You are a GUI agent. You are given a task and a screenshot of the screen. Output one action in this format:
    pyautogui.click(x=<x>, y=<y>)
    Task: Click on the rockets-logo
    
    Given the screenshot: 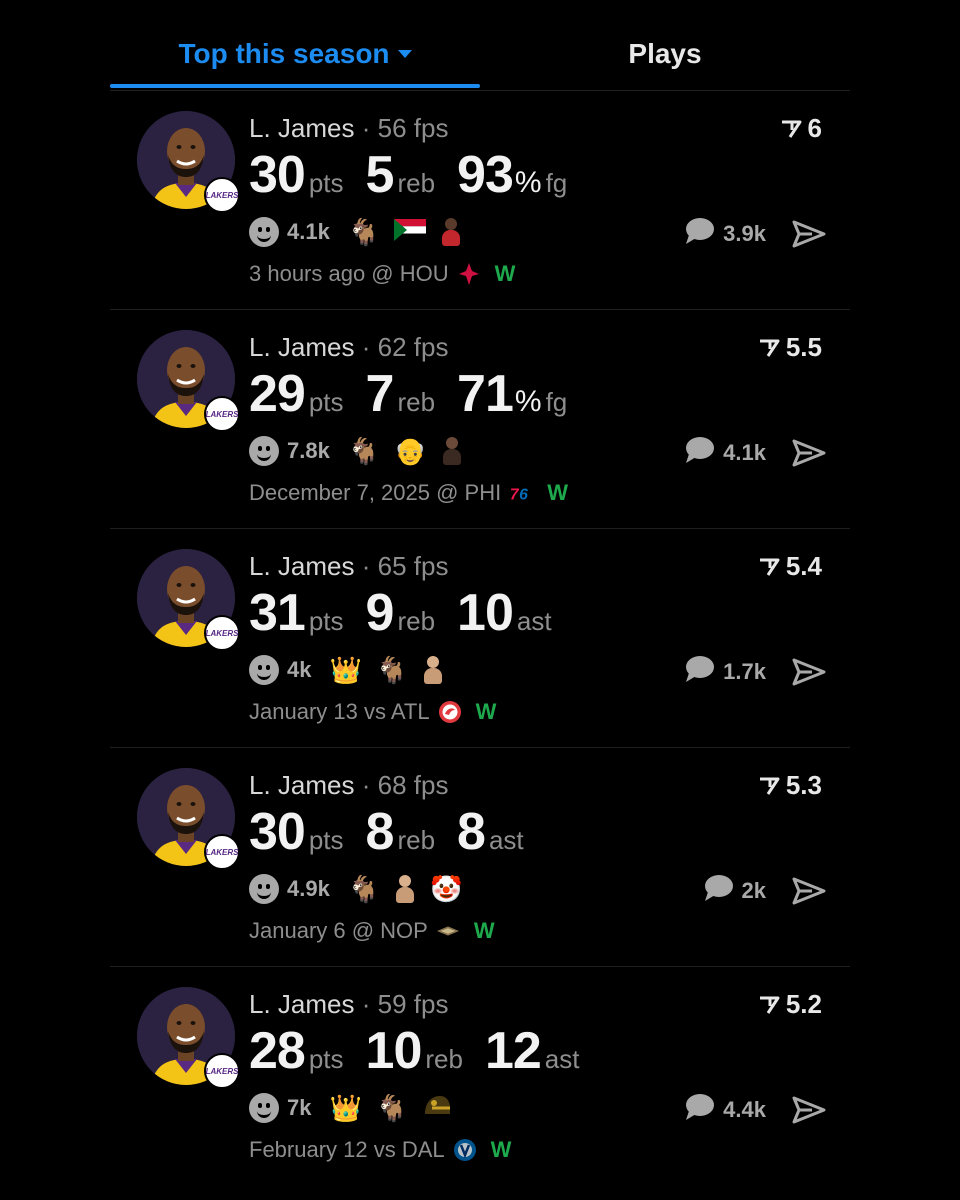 What is the action you would take?
    pyautogui.click(x=469, y=274)
    